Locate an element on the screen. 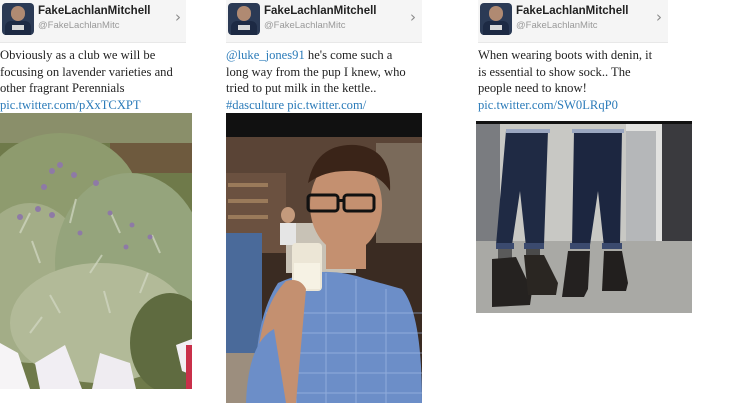  jeans-and-boots-photo is located at coordinates (584, 217).